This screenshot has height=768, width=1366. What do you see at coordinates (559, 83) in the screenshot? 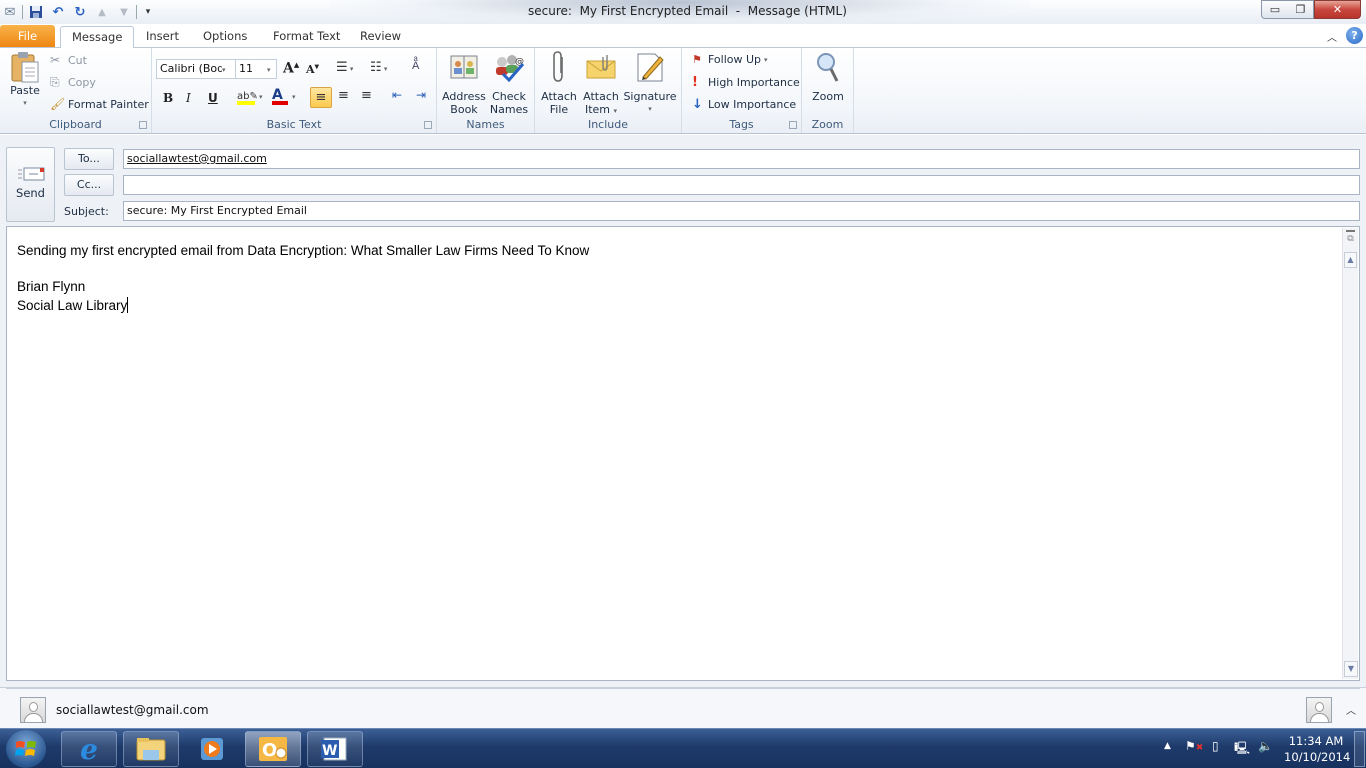
I see `attach-file-button: Attach File` at bounding box center [559, 83].